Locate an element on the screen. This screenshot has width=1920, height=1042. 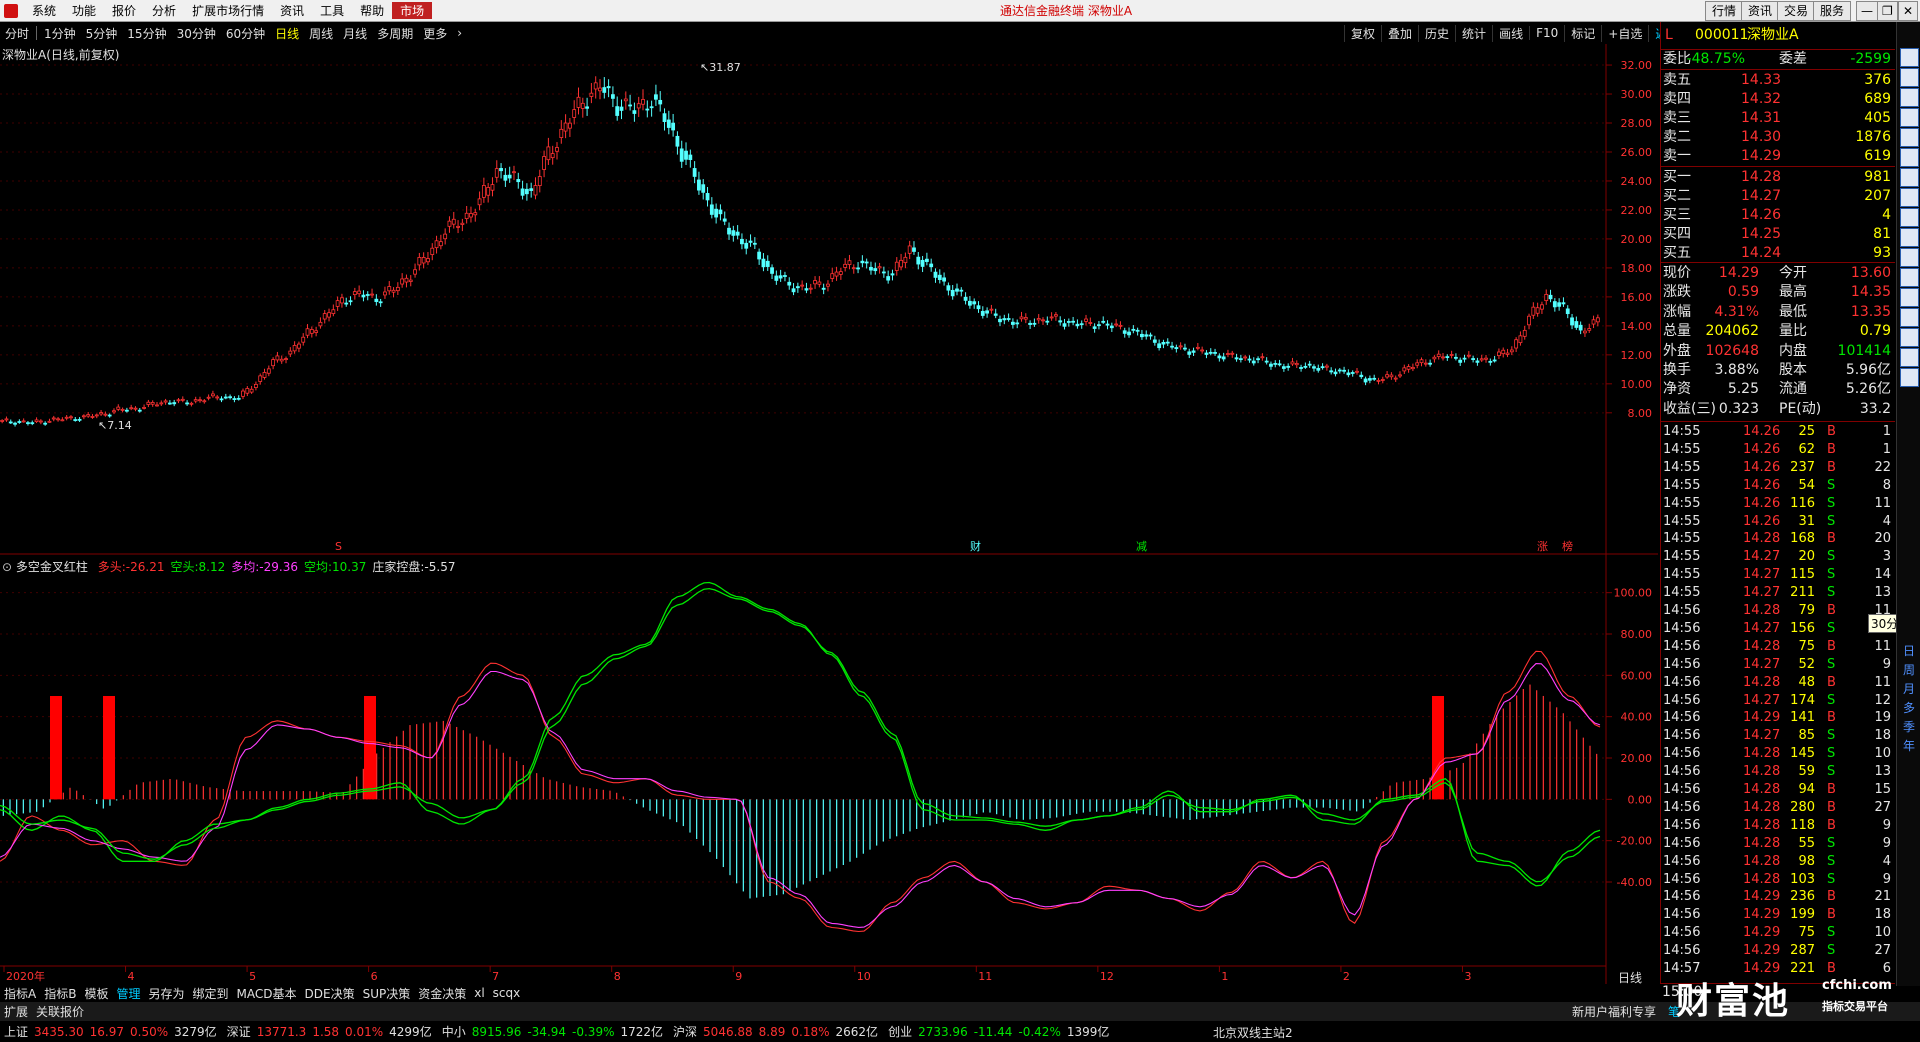
indicator-tab: 模板 is located at coordinates (96, 993).